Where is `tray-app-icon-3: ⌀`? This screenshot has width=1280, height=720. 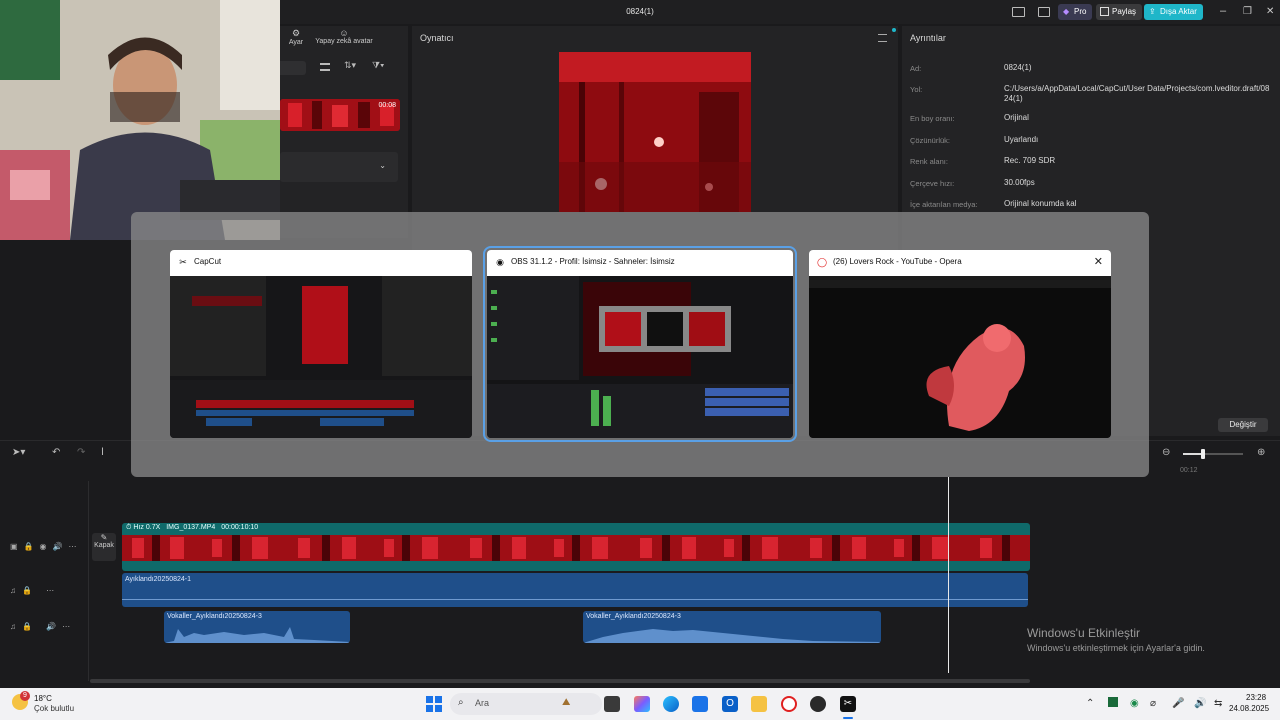
tray-app-icon-3: ⌀ is located at coordinates (1153, 703).